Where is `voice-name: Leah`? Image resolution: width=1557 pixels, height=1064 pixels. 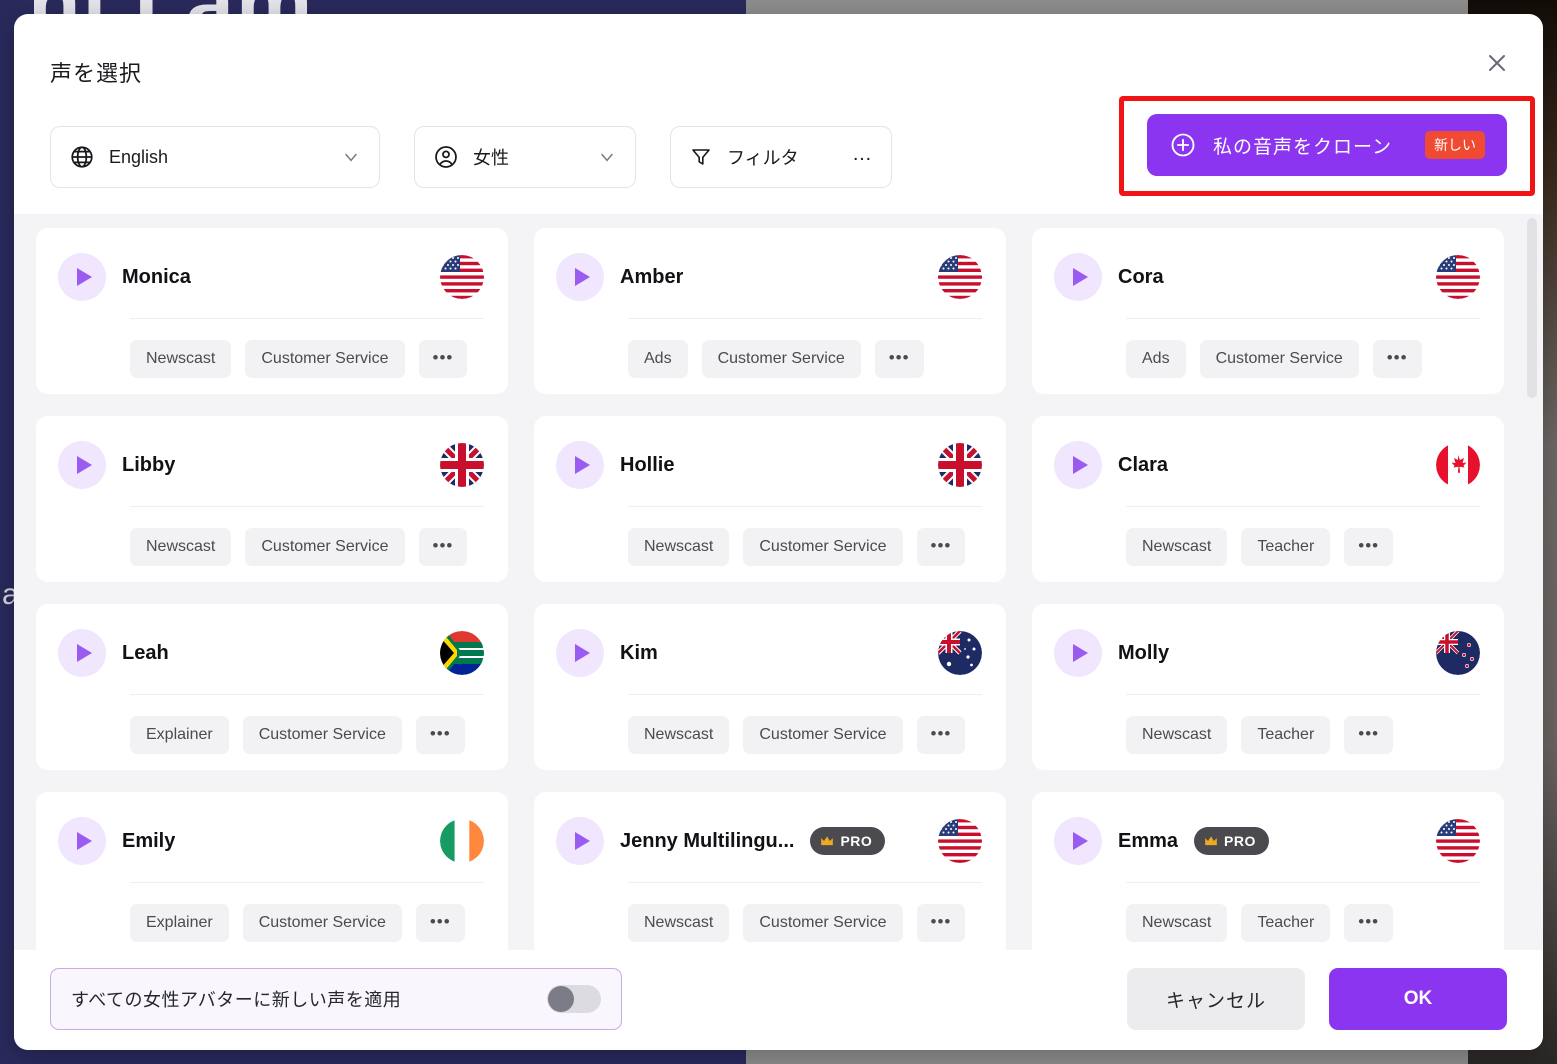
voice-name: Leah is located at coordinates (145, 652).